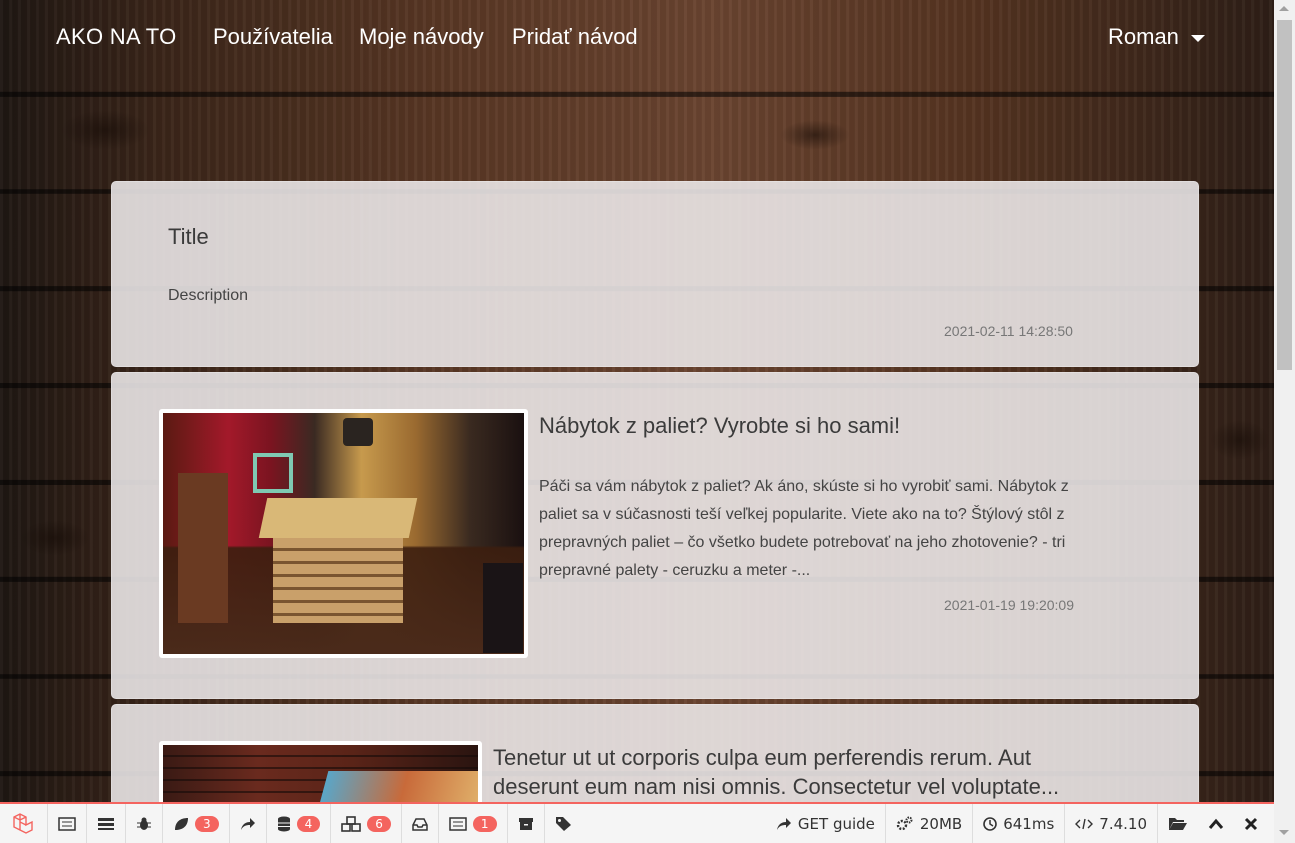 This screenshot has height=843, width=1295. What do you see at coordinates (484, 823) in the screenshot?
I see `gate-count-badge: 1` at bounding box center [484, 823].